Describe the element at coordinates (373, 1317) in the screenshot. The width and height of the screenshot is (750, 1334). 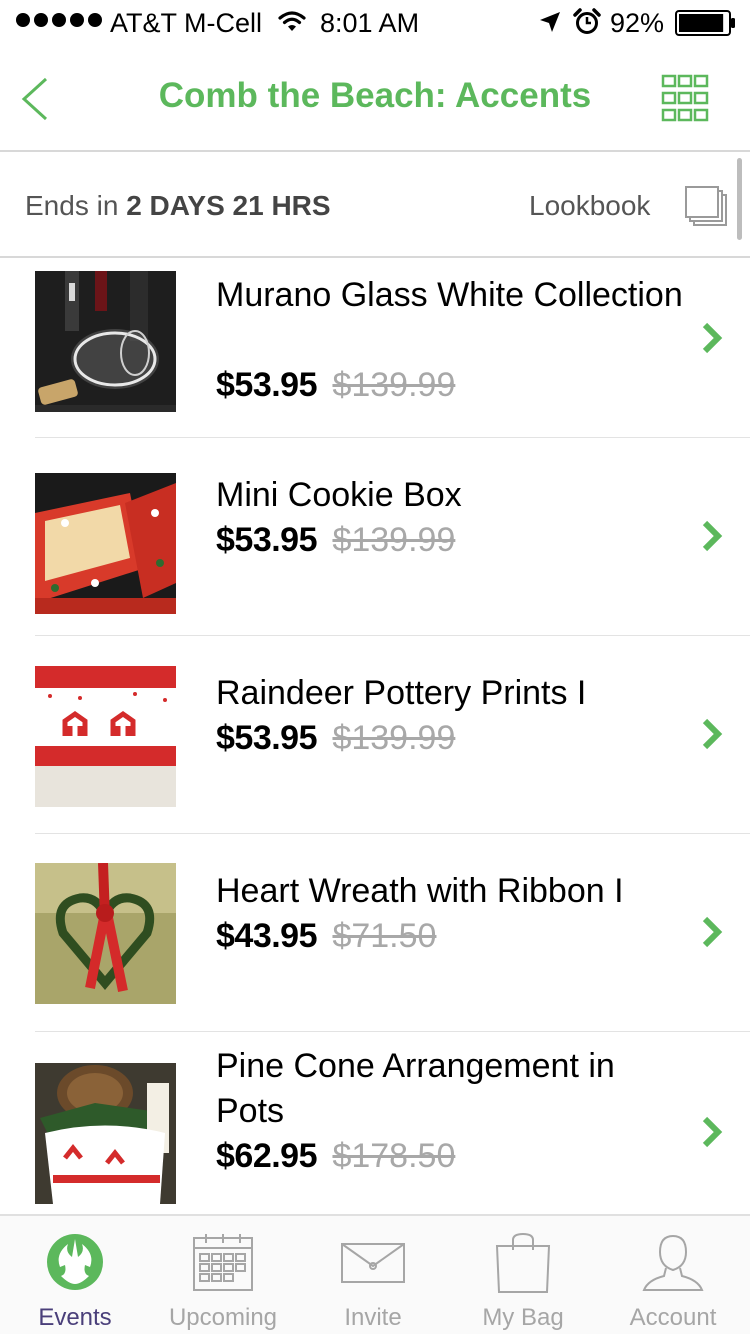
I see `tab-label: Invite` at that location.